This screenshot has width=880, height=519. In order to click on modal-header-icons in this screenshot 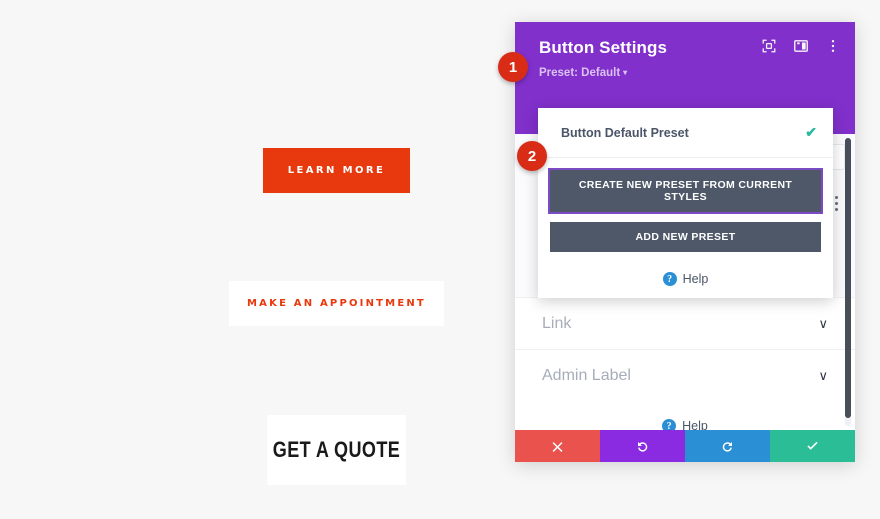, I will do `click(801, 46)`.